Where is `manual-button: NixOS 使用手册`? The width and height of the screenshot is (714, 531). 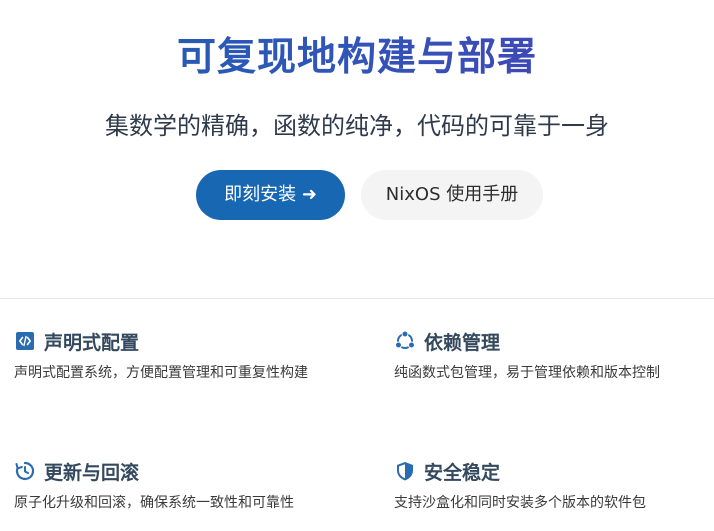 manual-button: NixOS 使用手册 is located at coordinates (452, 195).